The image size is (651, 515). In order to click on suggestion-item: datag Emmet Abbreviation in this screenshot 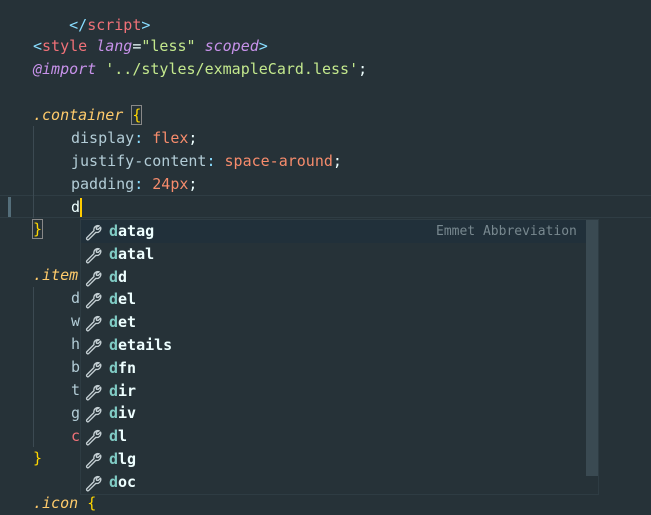, I will do `click(333, 231)`.